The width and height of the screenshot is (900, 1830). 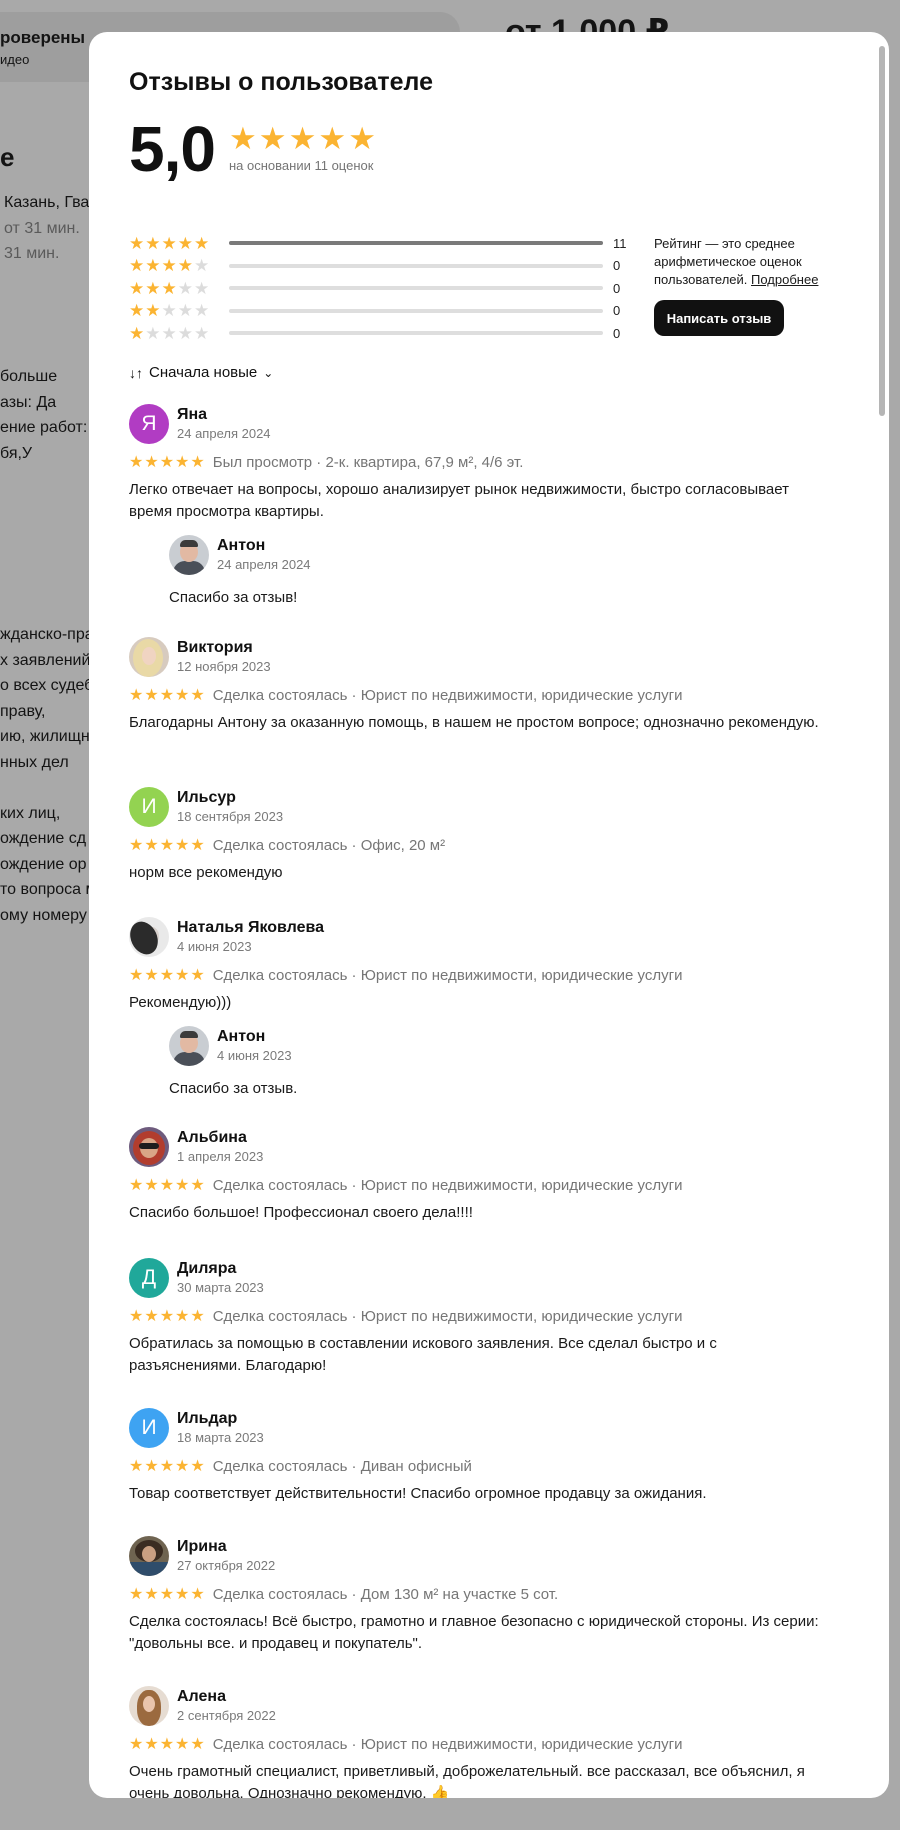 What do you see at coordinates (149, 424) in the screenshot?
I see `avatar: Я` at bounding box center [149, 424].